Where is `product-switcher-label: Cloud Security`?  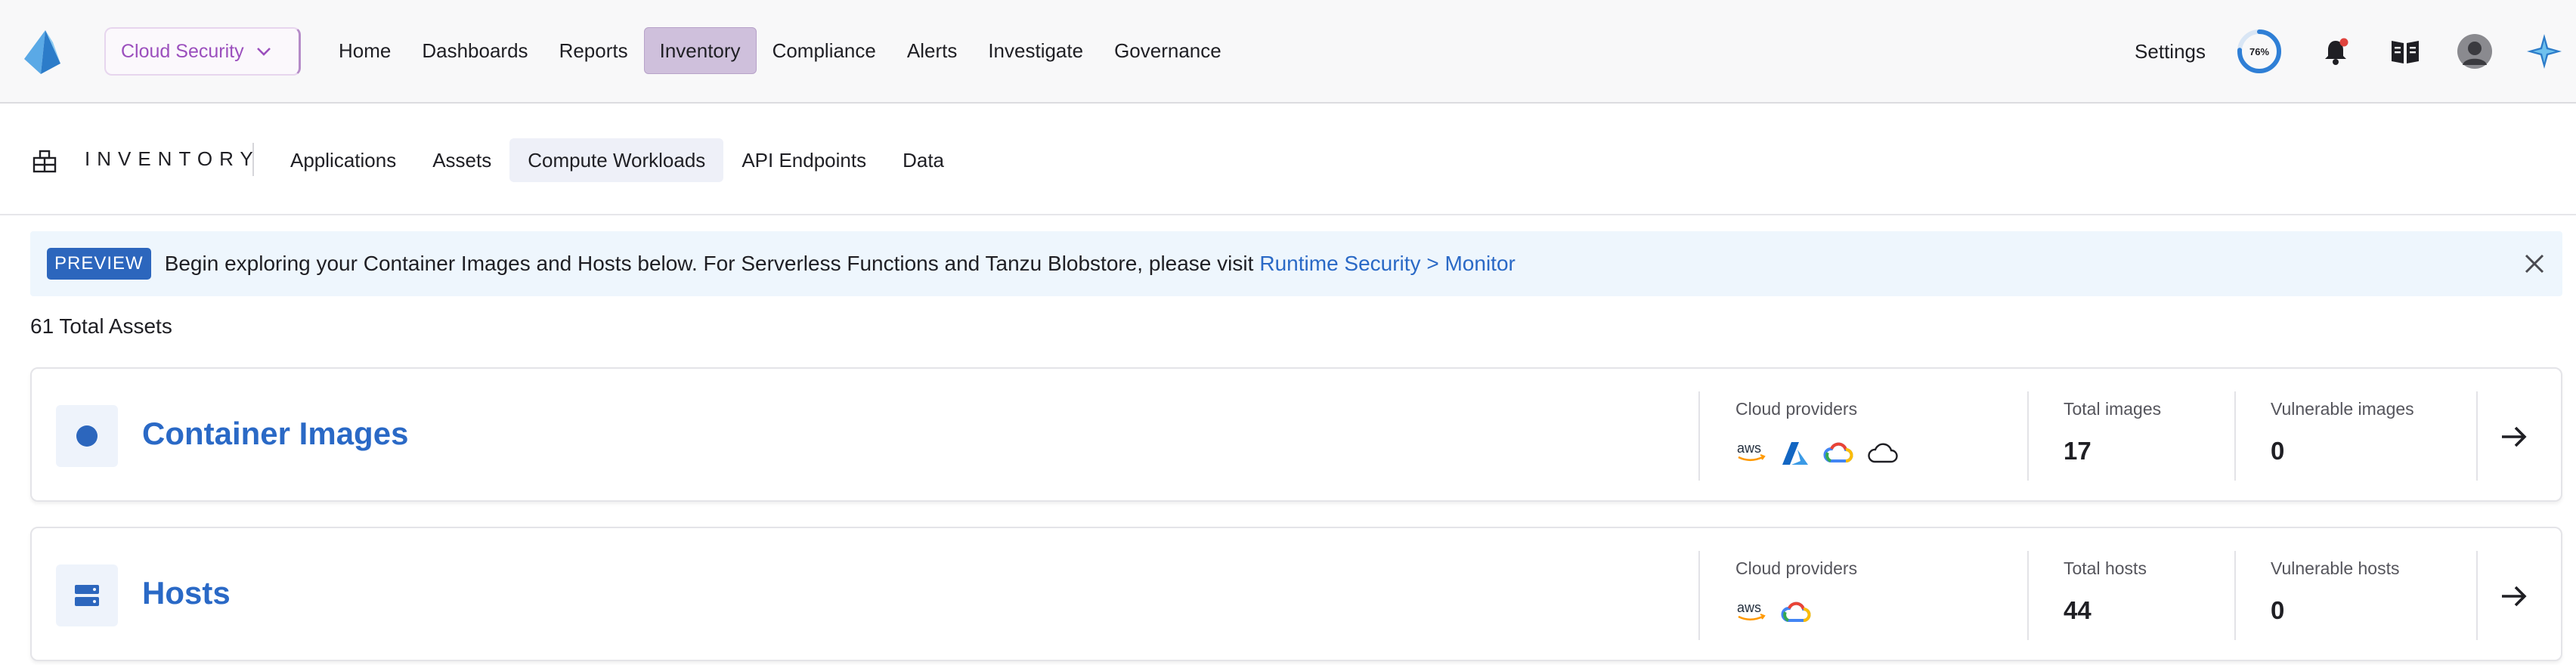 product-switcher-label: Cloud Security is located at coordinates (182, 51).